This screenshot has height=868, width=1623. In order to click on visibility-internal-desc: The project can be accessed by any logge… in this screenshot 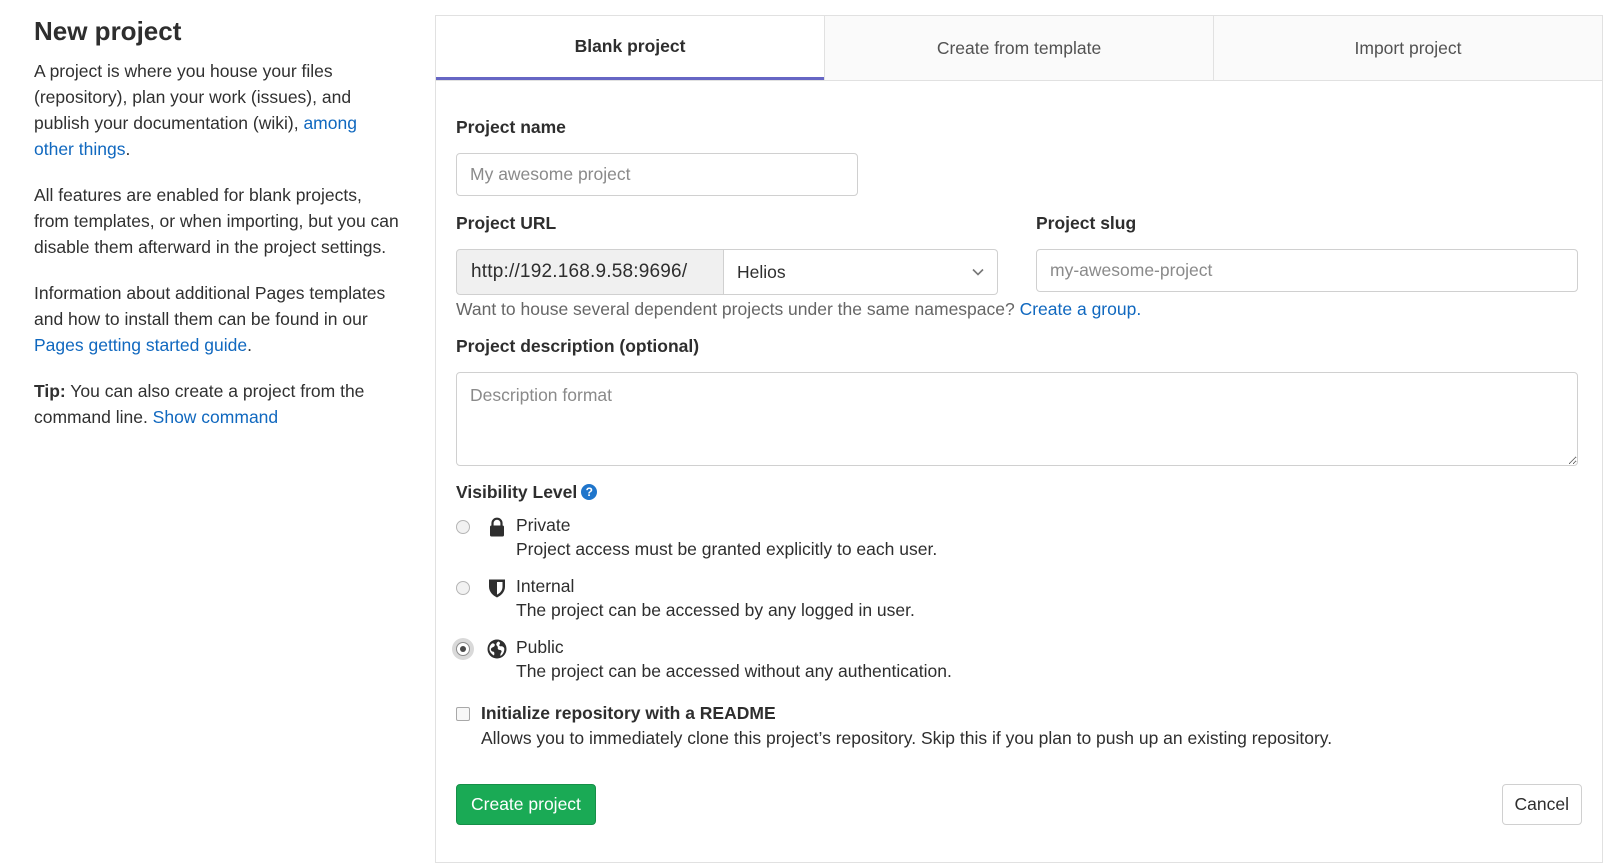, I will do `click(715, 610)`.